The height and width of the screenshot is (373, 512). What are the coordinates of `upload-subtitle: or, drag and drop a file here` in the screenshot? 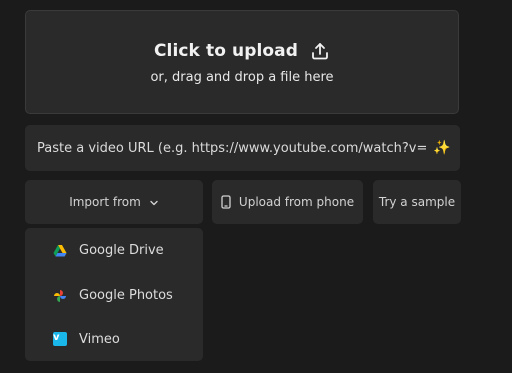 It's located at (242, 77).